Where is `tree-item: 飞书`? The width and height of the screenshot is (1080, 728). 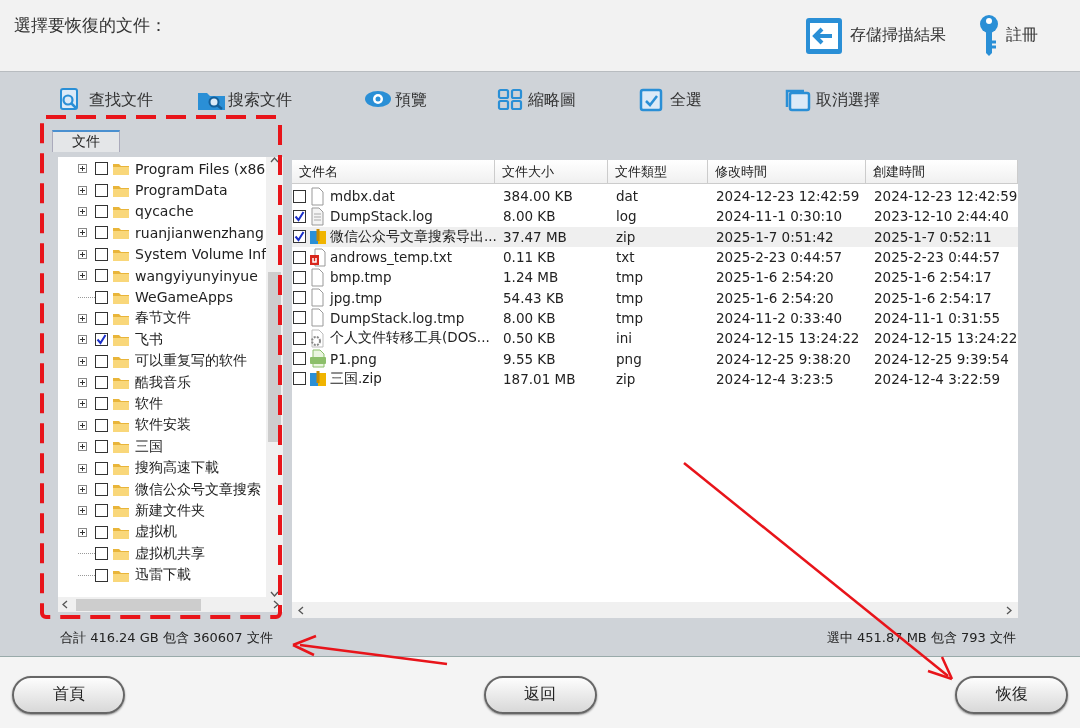
tree-item: 飞书 is located at coordinates (172, 340).